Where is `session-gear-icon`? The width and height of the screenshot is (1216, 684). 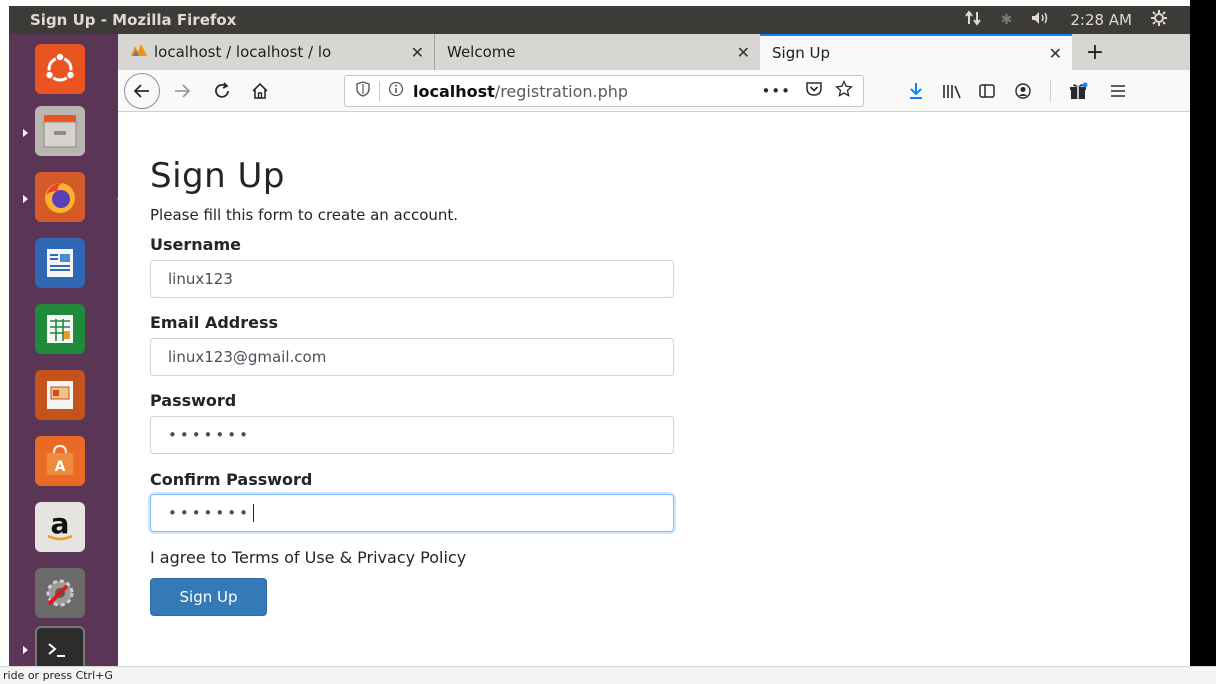 session-gear-icon is located at coordinates (1159, 20).